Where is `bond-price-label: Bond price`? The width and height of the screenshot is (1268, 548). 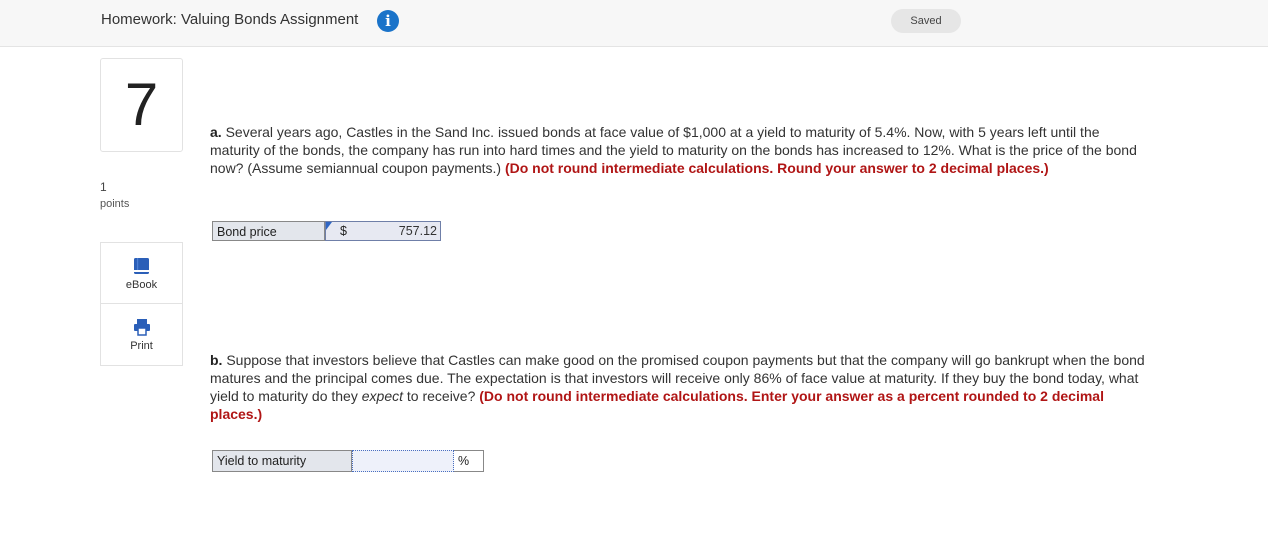 bond-price-label: Bond price is located at coordinates (268, 231).